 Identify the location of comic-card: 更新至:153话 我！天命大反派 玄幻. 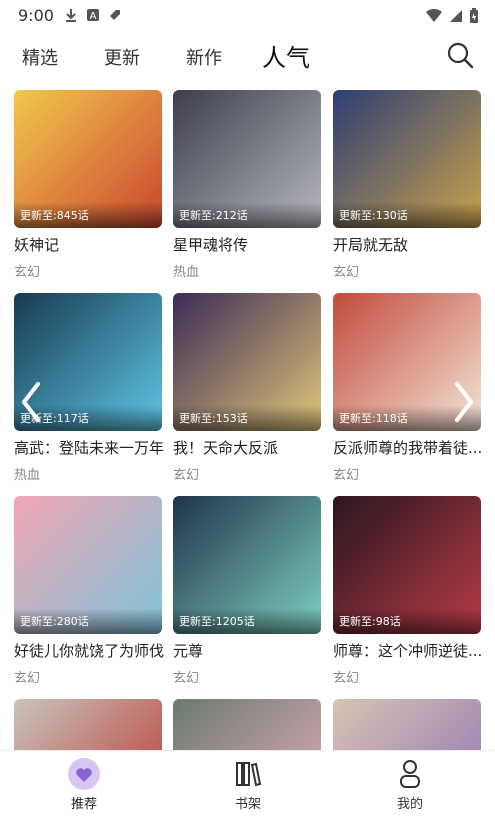
(247, 388).